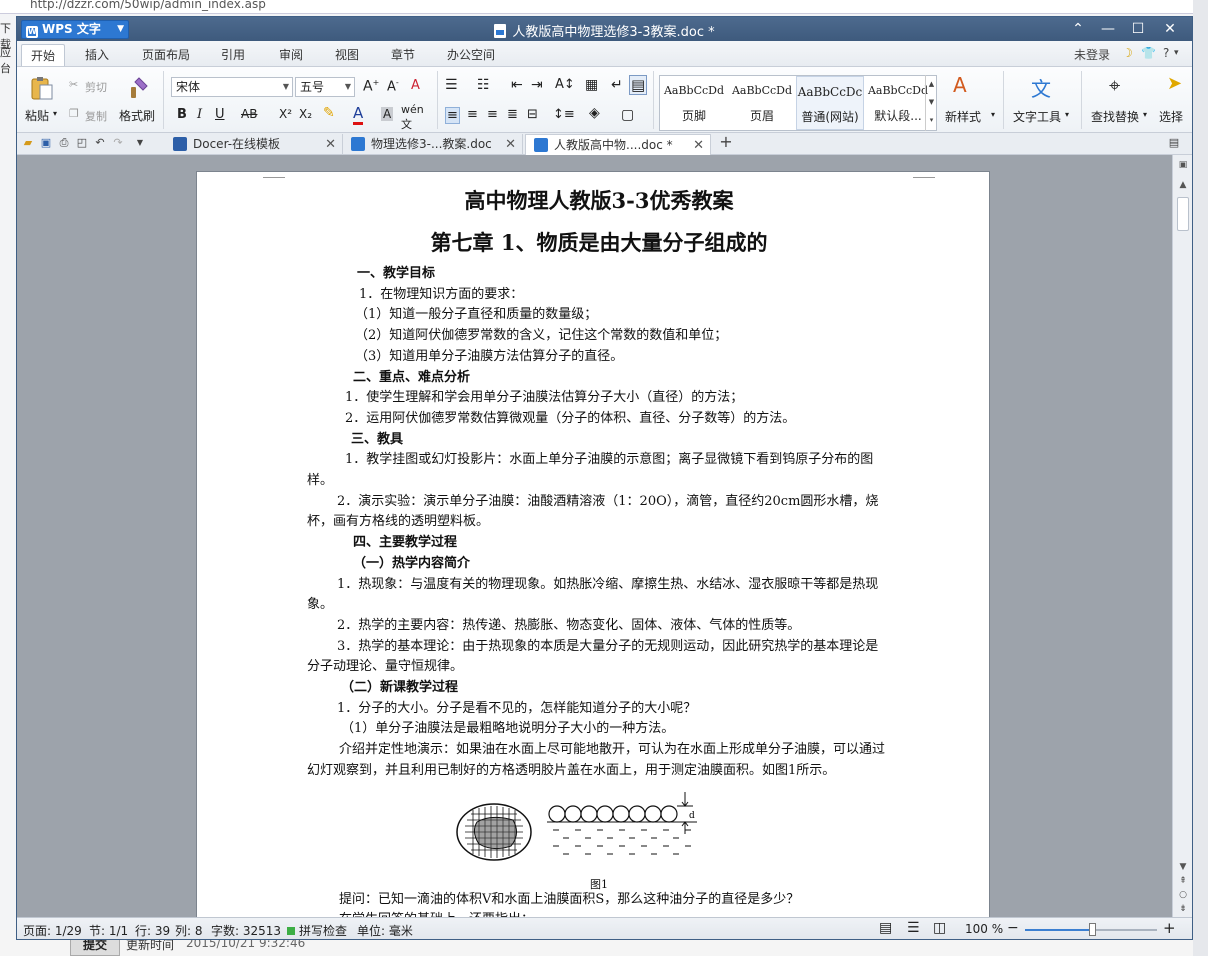  Describe the element at coordinates (537, 85) in the screenshot. I see `increase-indent-icon: ⇥` at that location.